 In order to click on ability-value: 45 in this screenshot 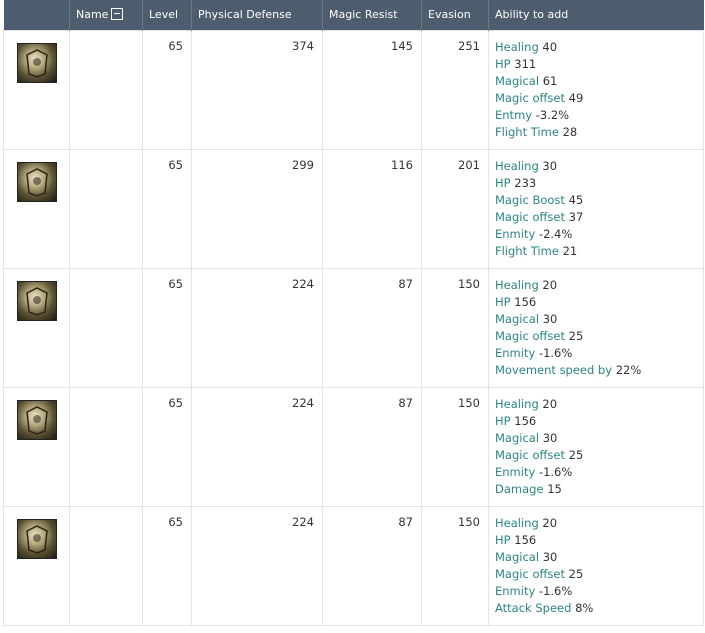, I will do `click(576, 199)`.